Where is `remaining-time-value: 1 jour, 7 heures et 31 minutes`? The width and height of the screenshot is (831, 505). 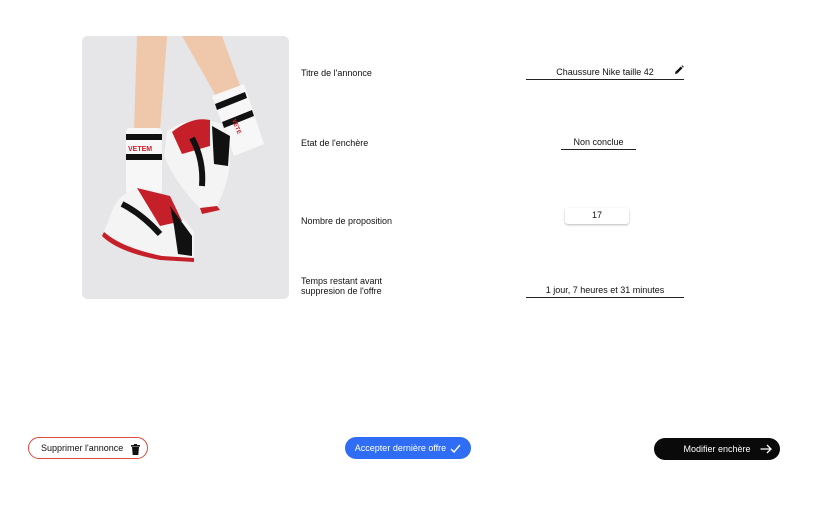
remaining-time-value: 1 jour, 7 heures et 31 minutes is located at coordinates (605, 291).